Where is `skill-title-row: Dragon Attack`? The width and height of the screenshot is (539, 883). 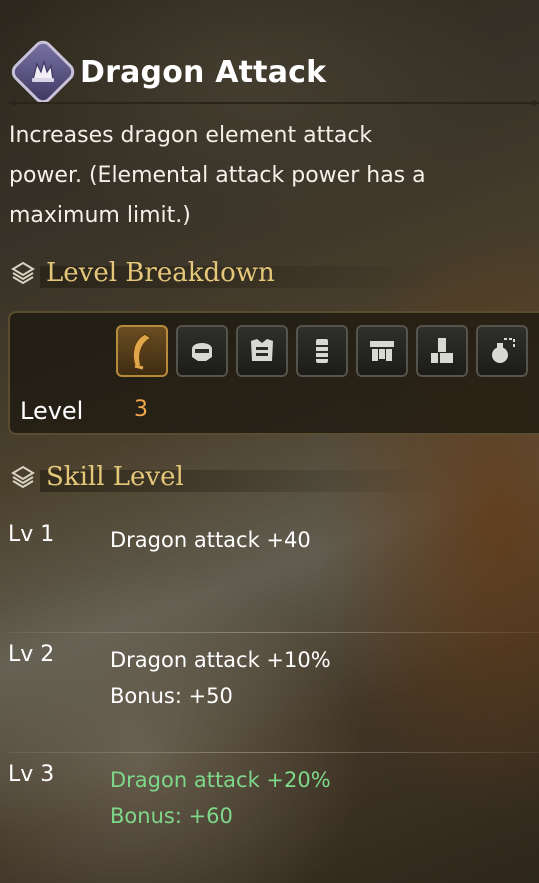 skill-title-row: Dragon Attack is located at coordinates (167, 72).